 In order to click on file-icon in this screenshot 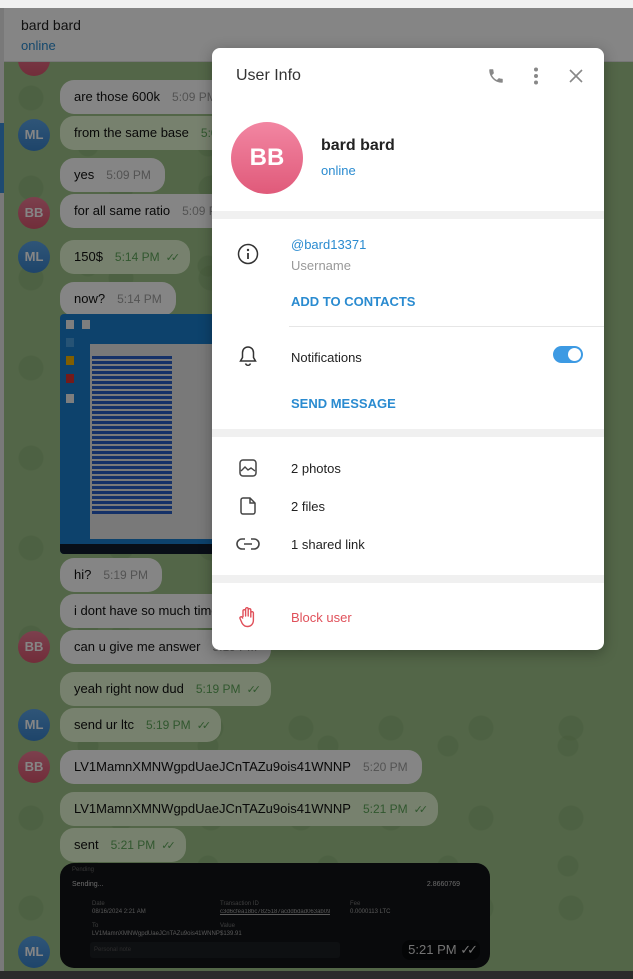, I will do `click(248, 506)`.